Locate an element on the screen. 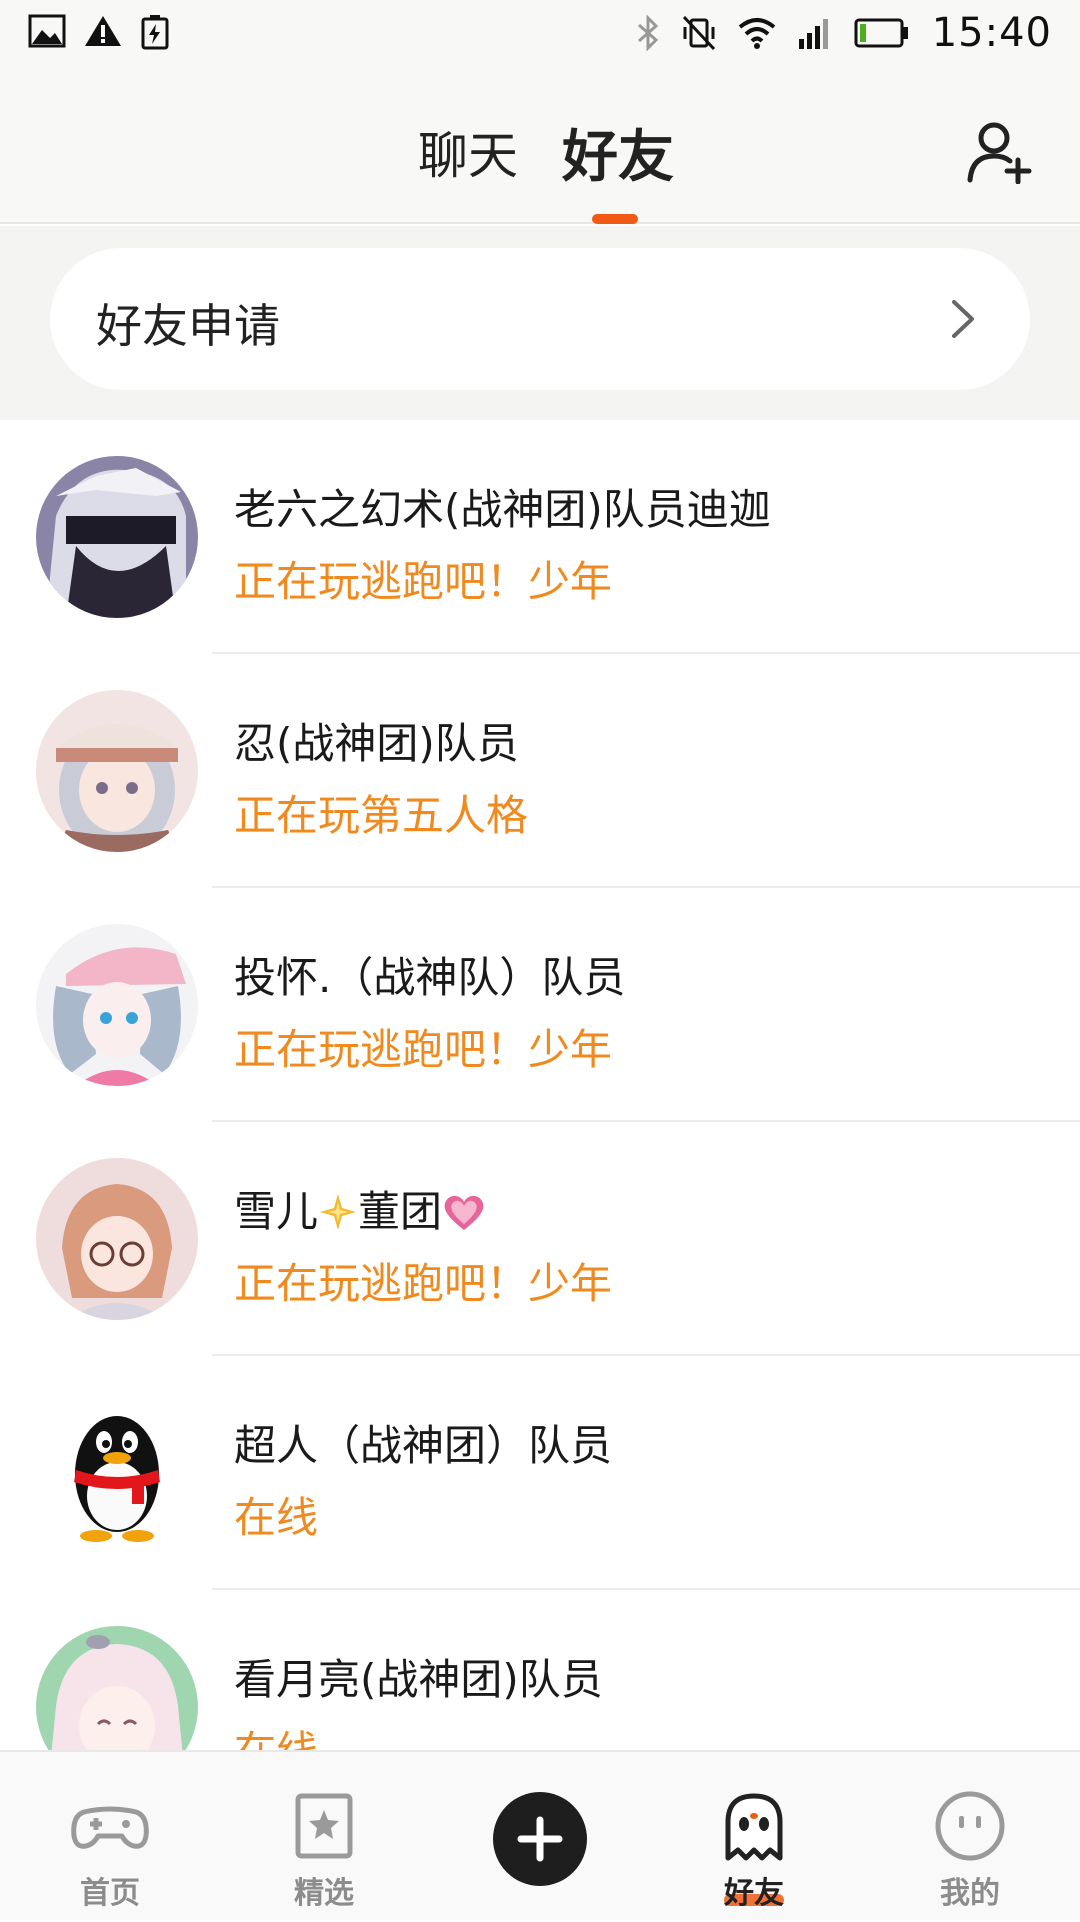 The width and height of the screenshot is (1080, 1922). bottom-navigation: 首页 精选 好友 我的 is located at coordinates (540, 1835).